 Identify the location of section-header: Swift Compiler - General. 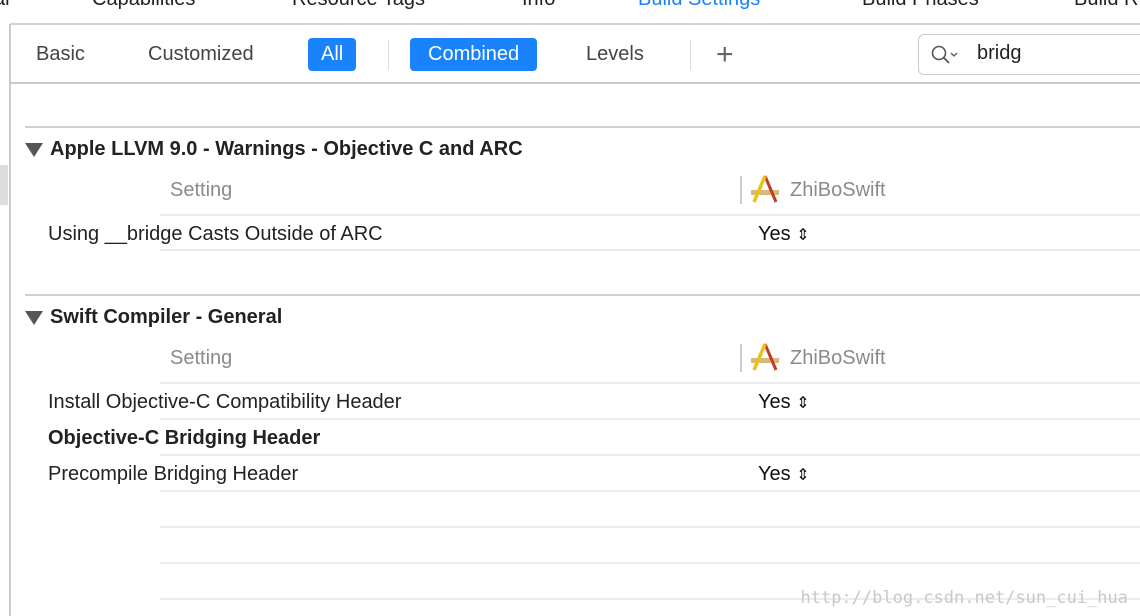
(153, 317).